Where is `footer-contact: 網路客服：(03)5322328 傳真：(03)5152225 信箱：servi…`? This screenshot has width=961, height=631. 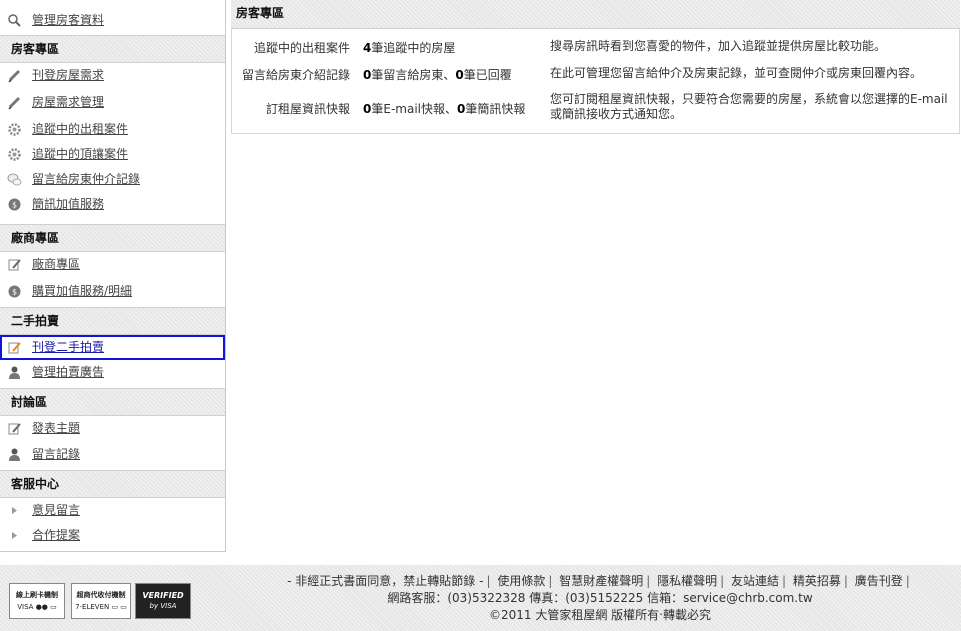
footer-contact: 網路客服：(03)5322328 傳真：(03)5152225 信箱：servi… is located at coordinates (600, 598).